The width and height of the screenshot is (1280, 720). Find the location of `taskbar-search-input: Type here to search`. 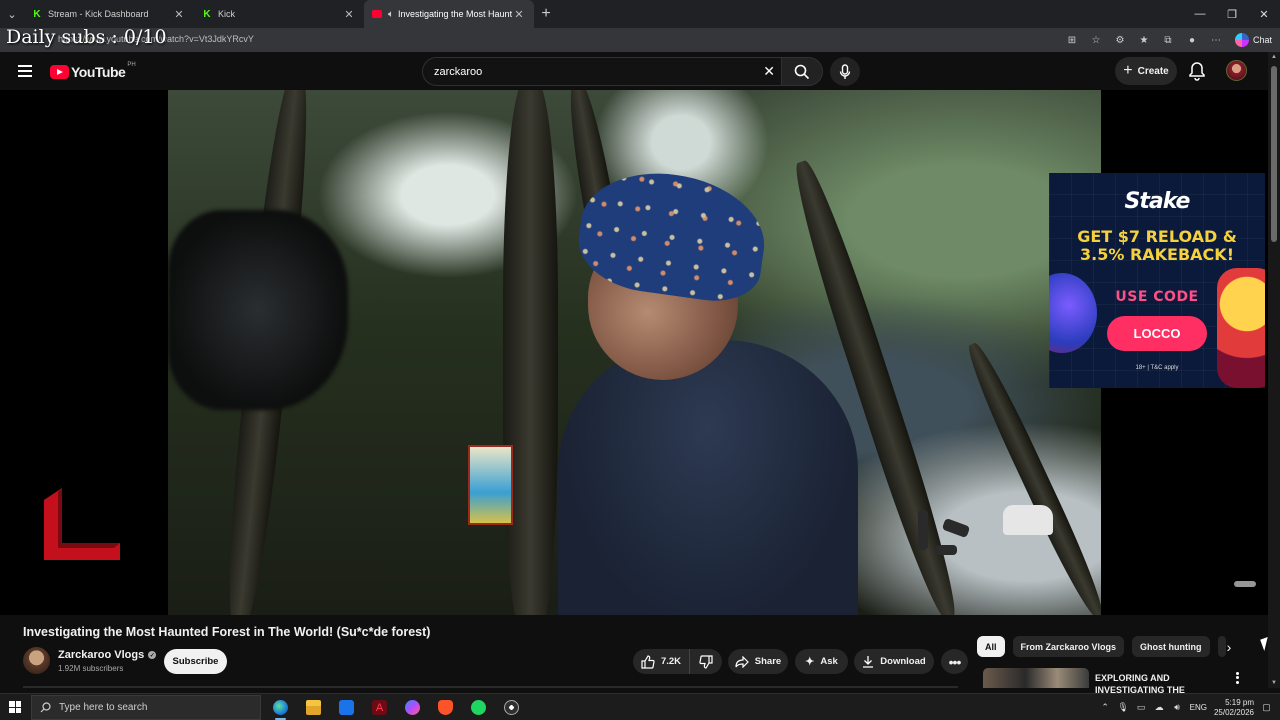

taskbar-search-input: Type here to search is located at coordinates (146, 707).